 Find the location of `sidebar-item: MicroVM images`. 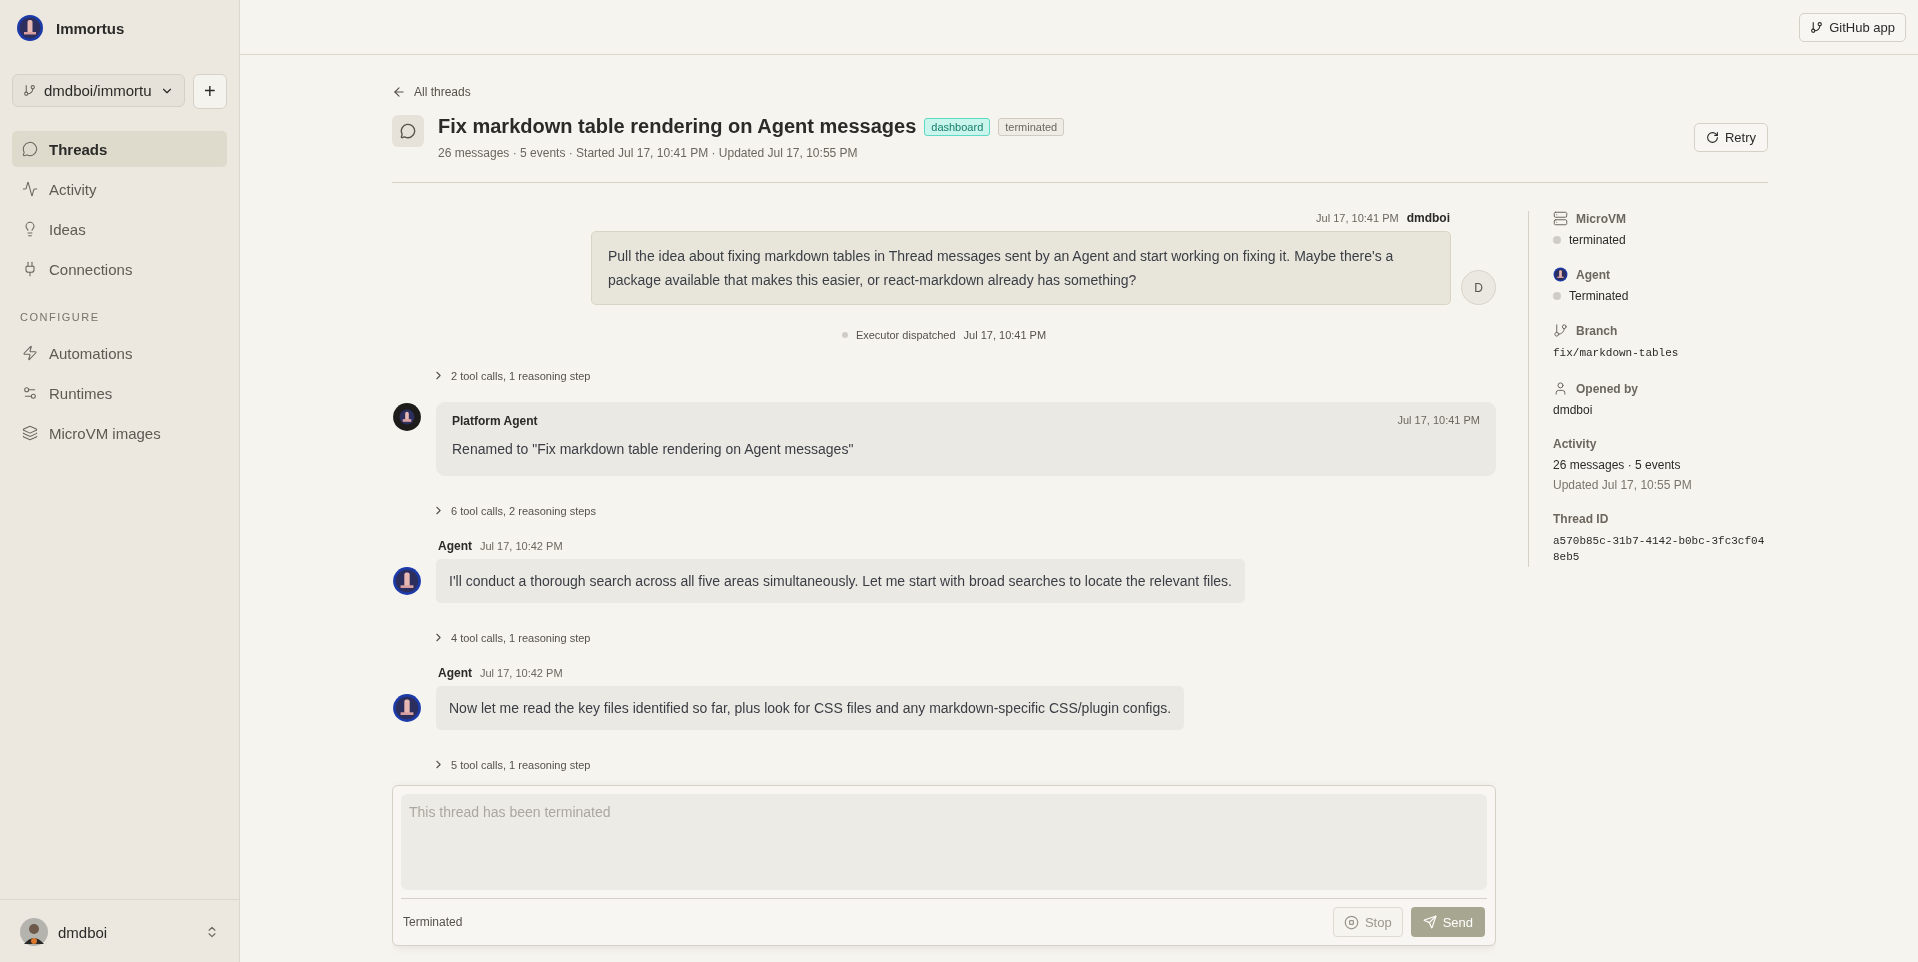

sidebar-item: MicroVM images is located at coordinates (119, 433).